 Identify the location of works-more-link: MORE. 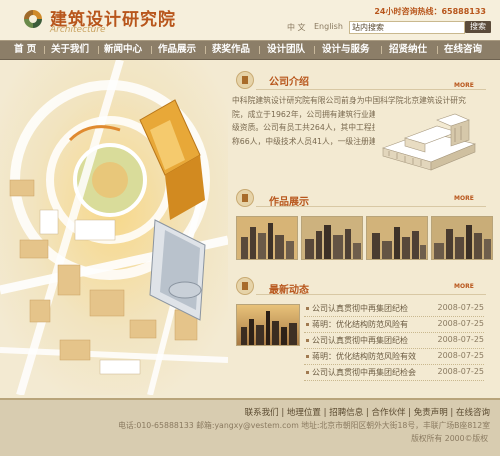
(464, 198).